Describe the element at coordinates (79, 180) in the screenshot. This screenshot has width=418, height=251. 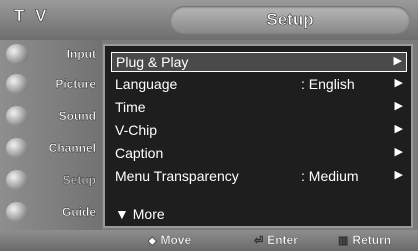
I see `sidebar-item-label: Setup` at that location.